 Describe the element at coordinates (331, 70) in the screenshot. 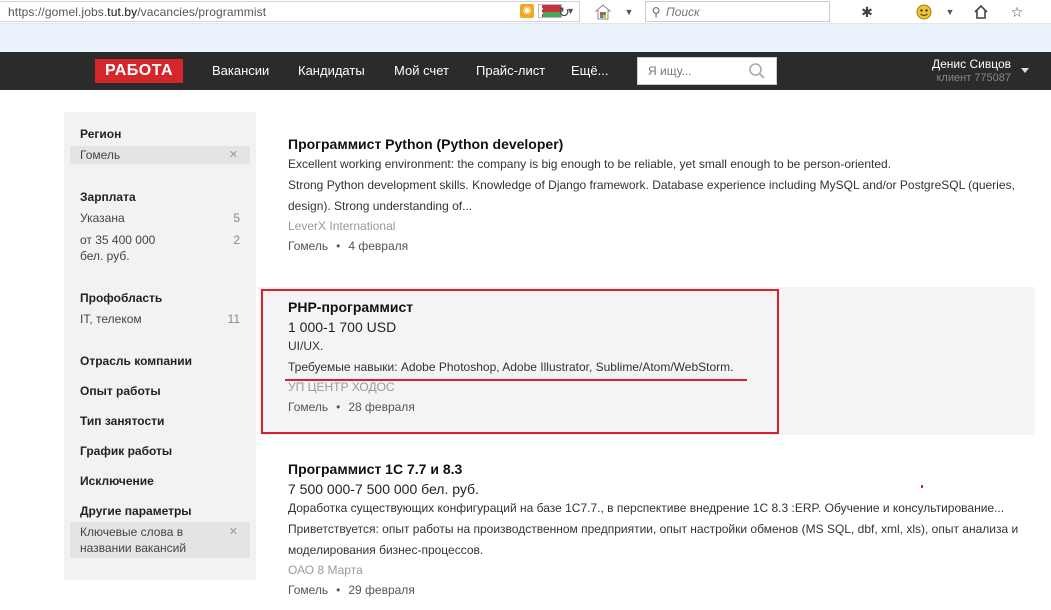

I see `nav-candidates: Кандидаты` at that location.